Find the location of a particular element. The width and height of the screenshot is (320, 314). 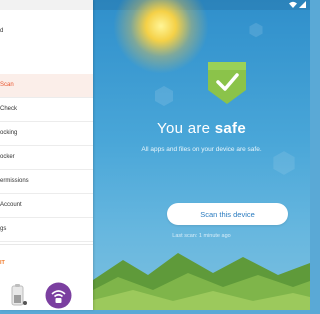

sun-illustration is located at coordinates (161, 37).